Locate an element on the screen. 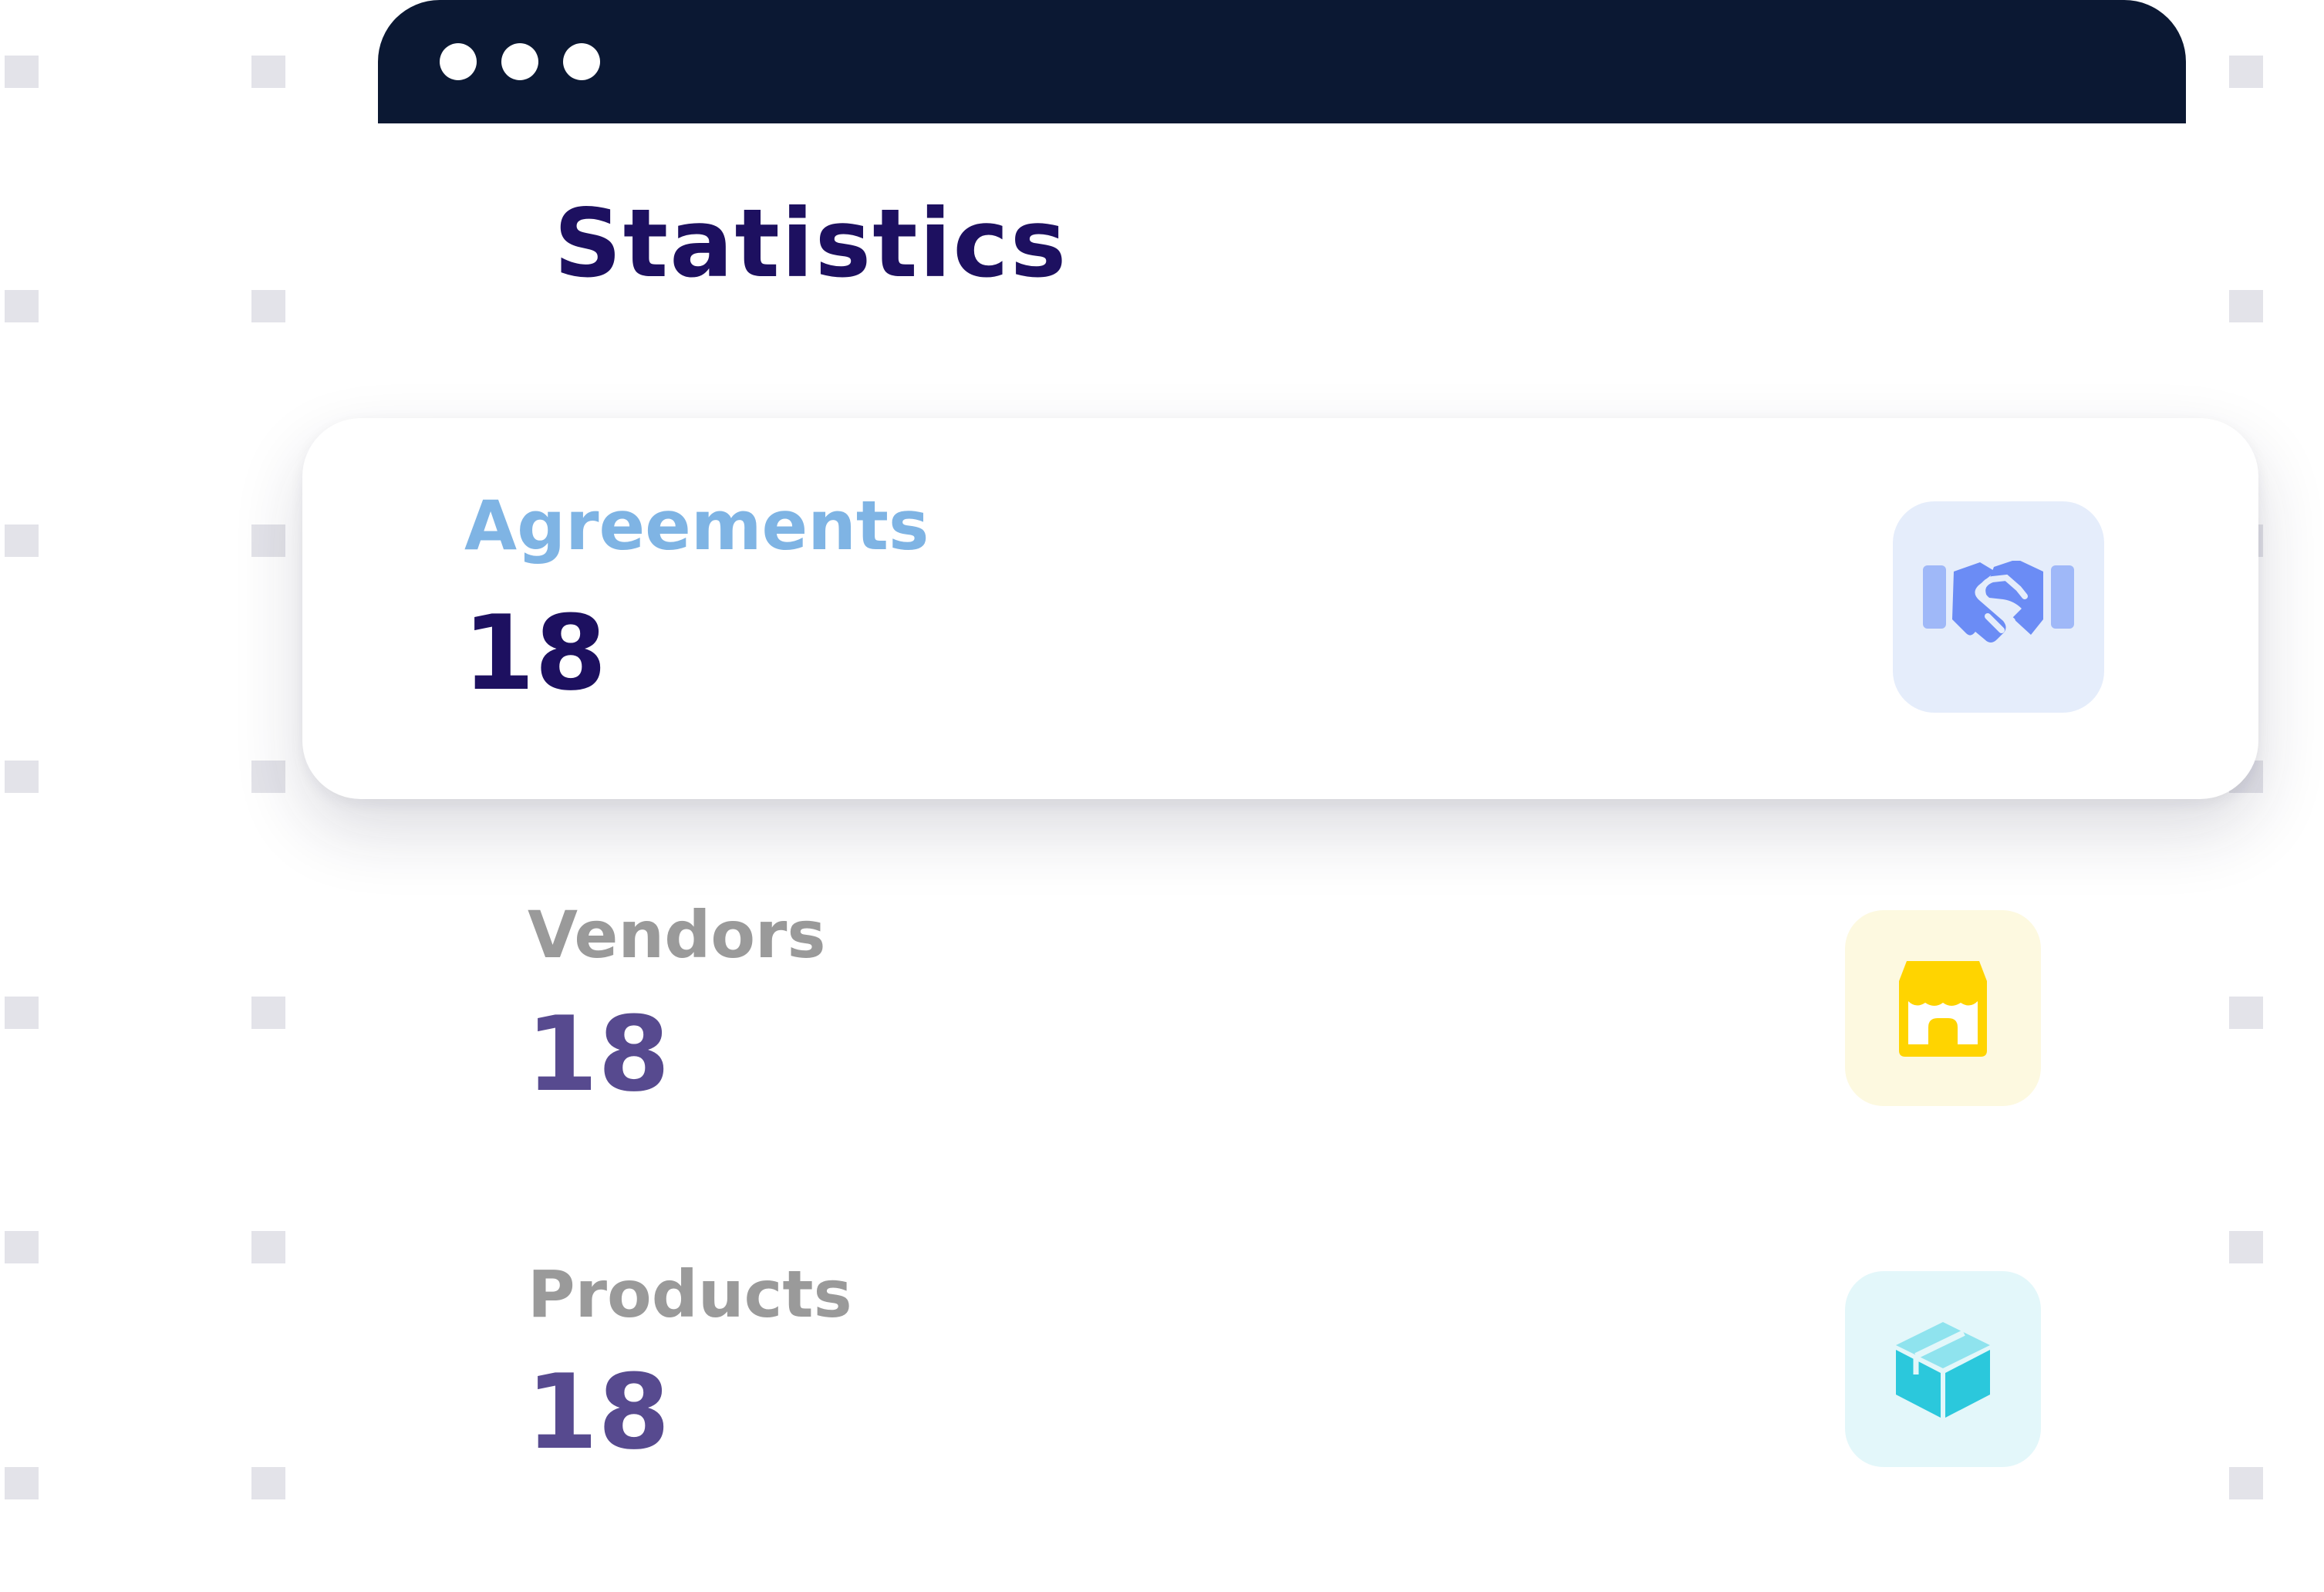 The width and height of the screenshot is (2324, 1592). box-icon is located at coordinates (1943, 1370).